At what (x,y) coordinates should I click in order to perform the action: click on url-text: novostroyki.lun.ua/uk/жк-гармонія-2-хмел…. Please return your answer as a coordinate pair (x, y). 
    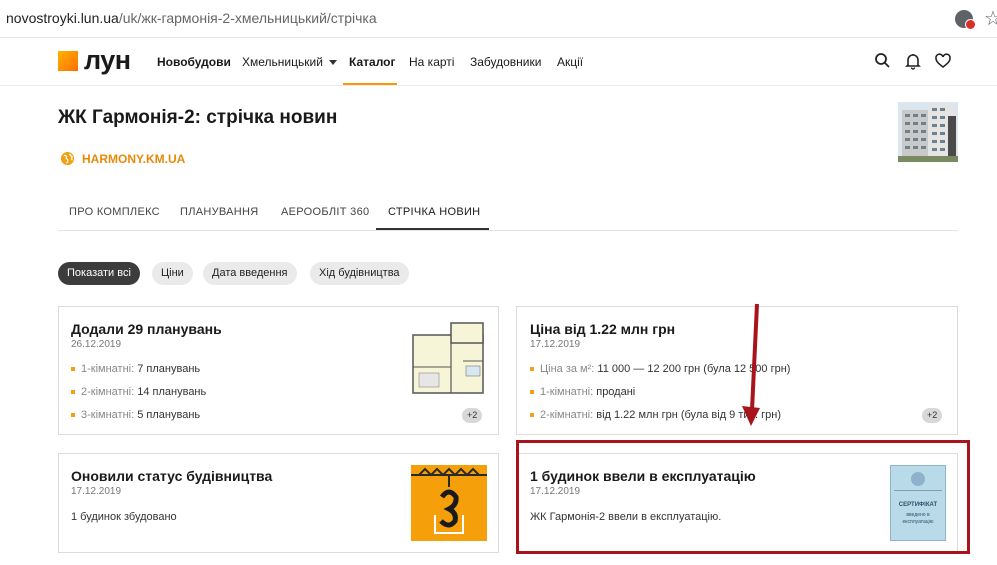
    Looking at the image, I should click on (191, 18).